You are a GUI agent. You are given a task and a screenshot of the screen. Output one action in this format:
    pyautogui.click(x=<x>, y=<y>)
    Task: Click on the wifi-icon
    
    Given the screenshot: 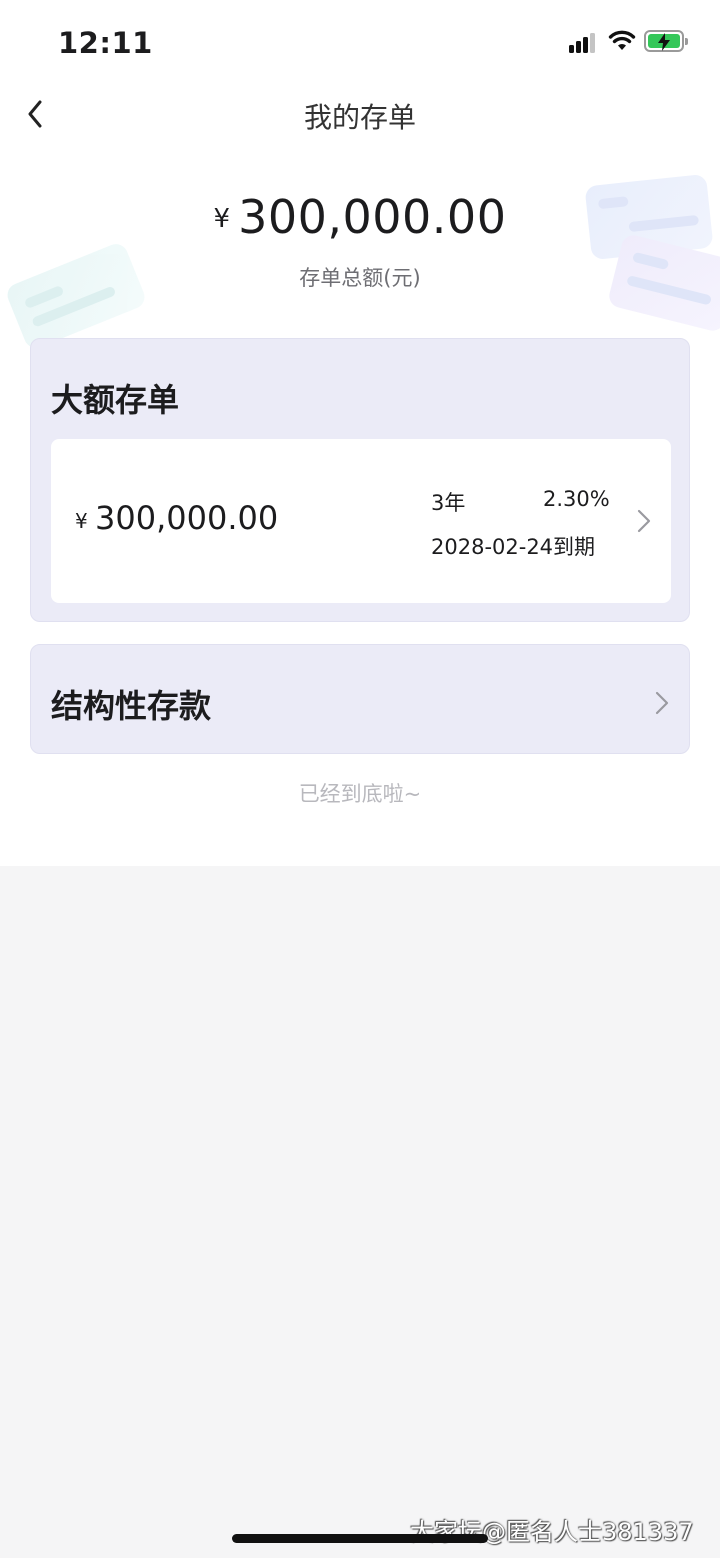 What is the action you would take?
    pyautogui.click(x=622, y=40)
    